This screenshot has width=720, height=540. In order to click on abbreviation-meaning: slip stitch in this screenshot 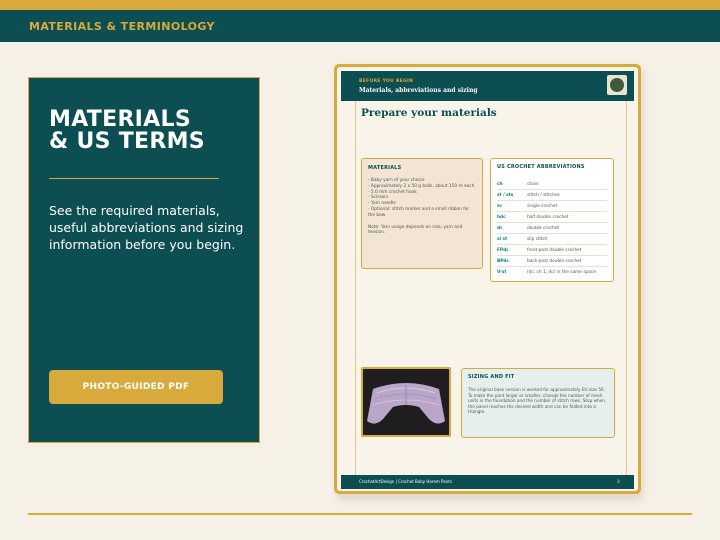, I will do `click(537, 239)`.